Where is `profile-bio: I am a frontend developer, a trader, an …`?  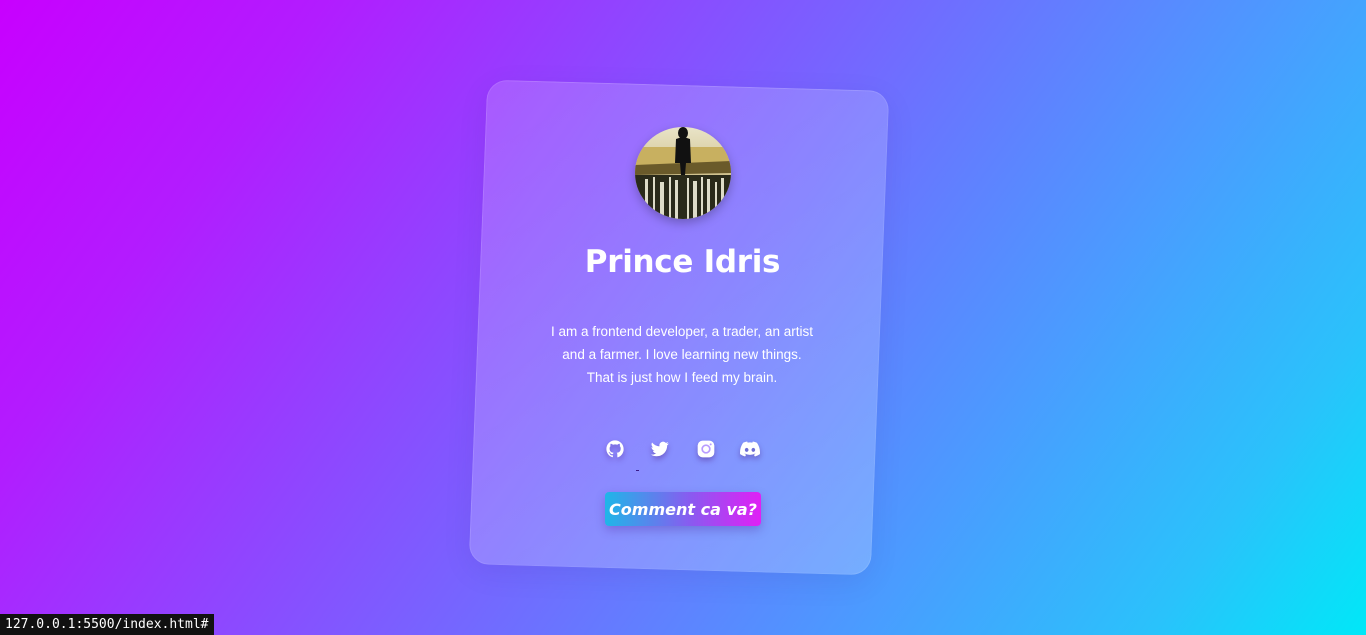 profile-bio: I am a frontend developer, a trader, an … is located at coordinates (682, 354).